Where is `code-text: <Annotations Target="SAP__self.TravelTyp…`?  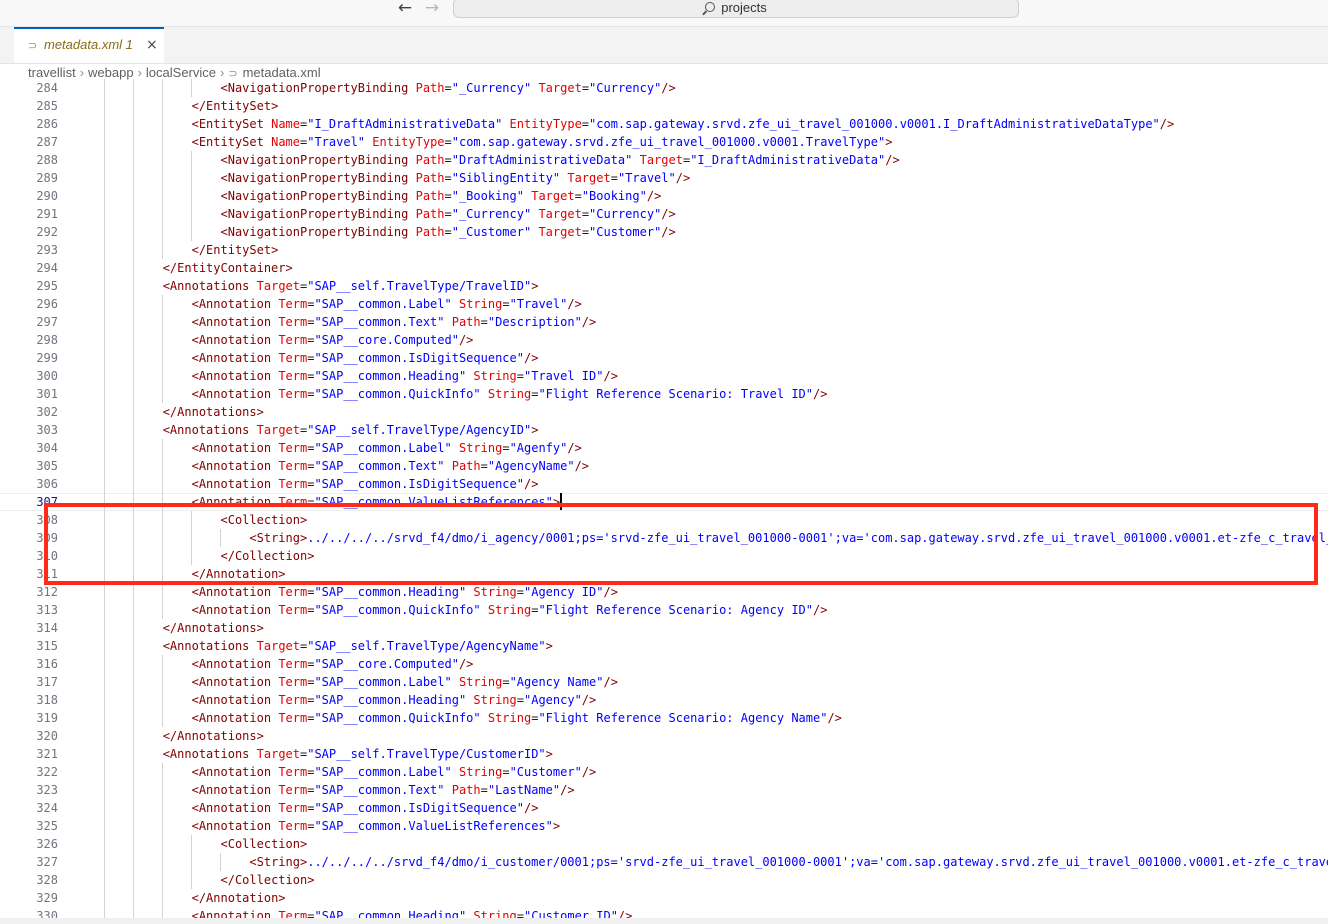
code-text: <Annotations Target="SAP__self.TravelTyp… is located at coordinates (357, 754).